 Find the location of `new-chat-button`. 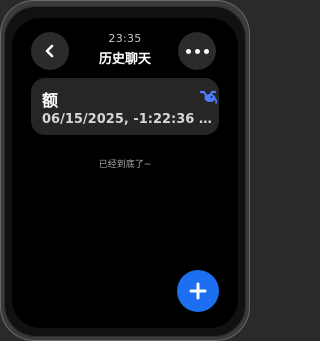

new-chat-button is located at coordinates (198, 291).